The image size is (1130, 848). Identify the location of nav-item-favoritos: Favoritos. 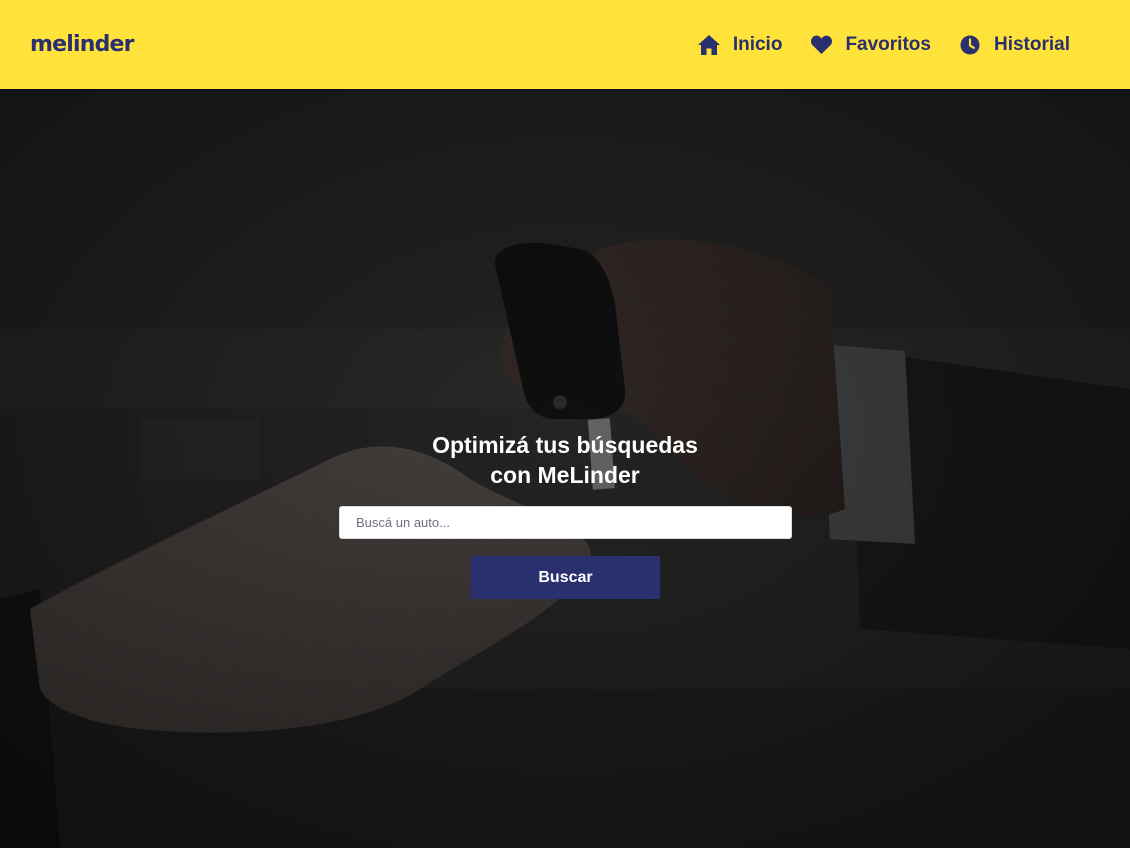
(870, 45).